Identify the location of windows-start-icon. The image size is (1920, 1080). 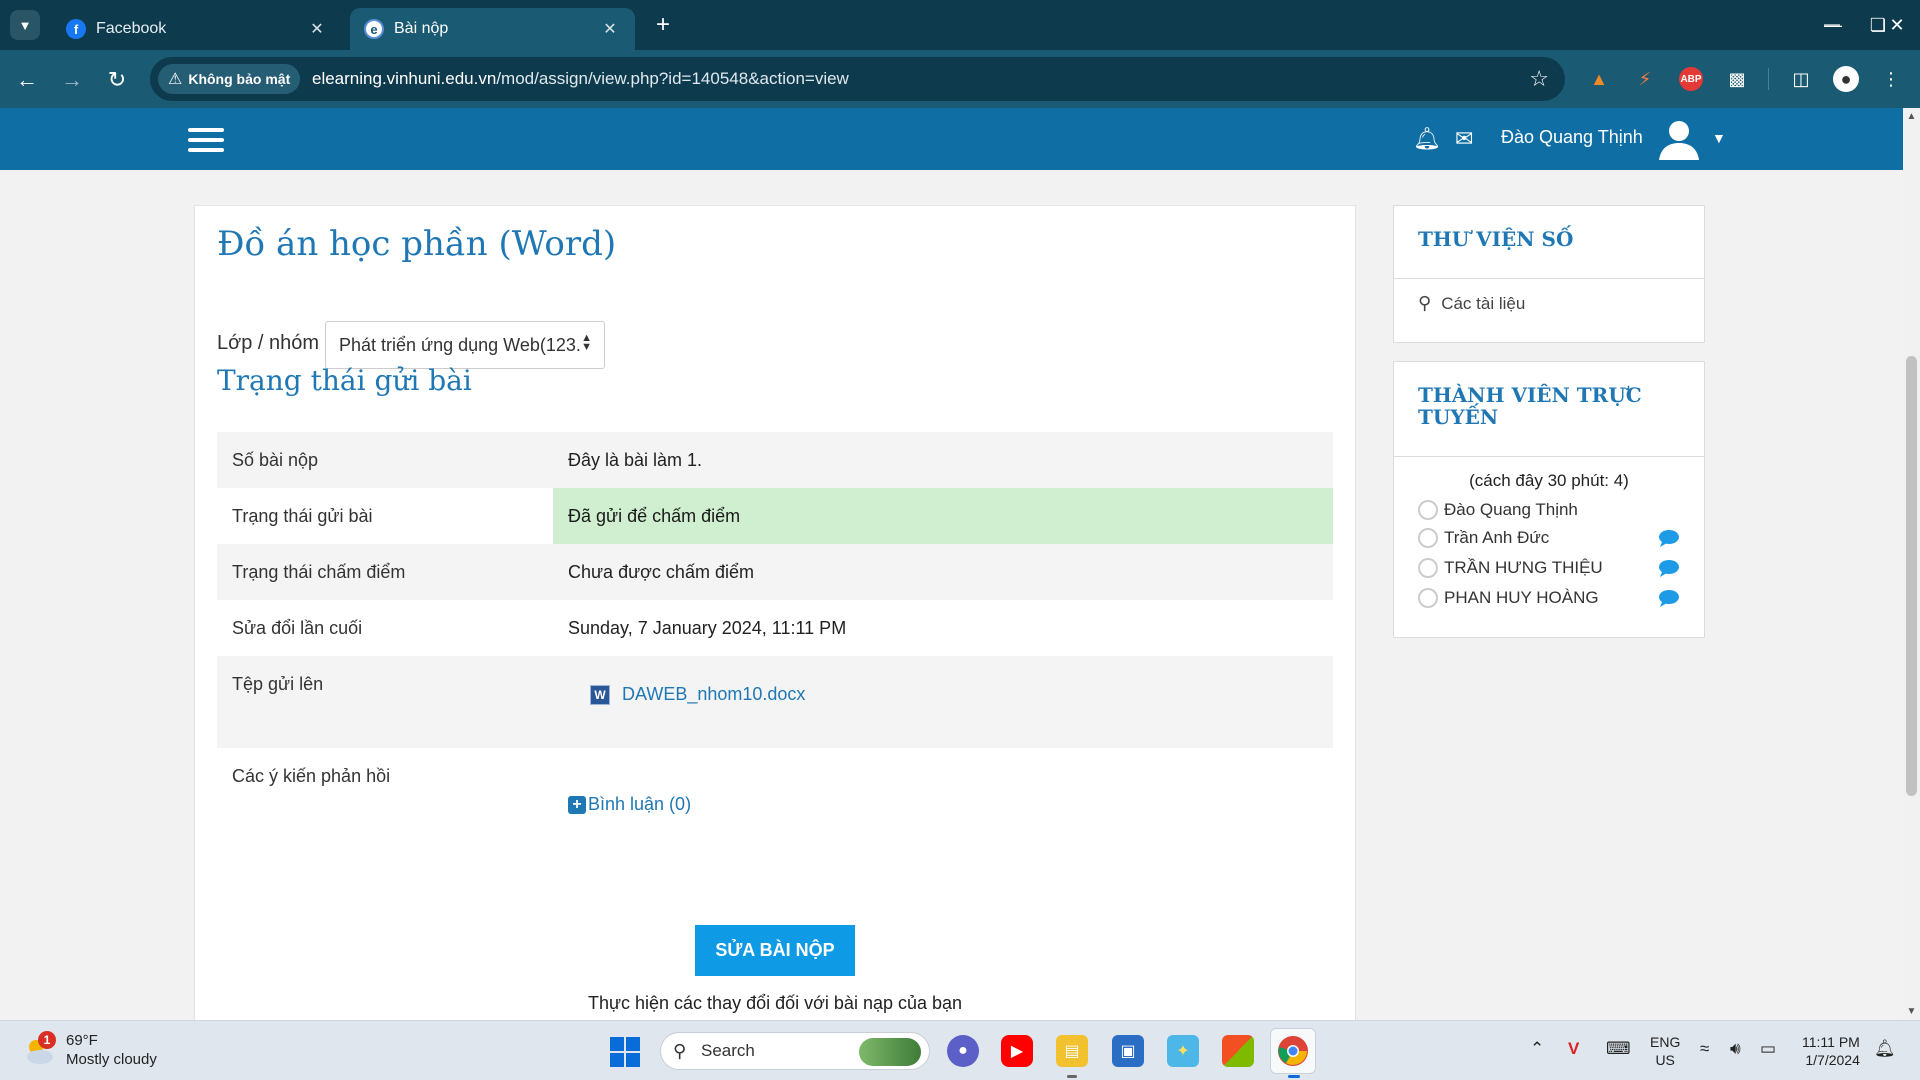
(625, 1052).